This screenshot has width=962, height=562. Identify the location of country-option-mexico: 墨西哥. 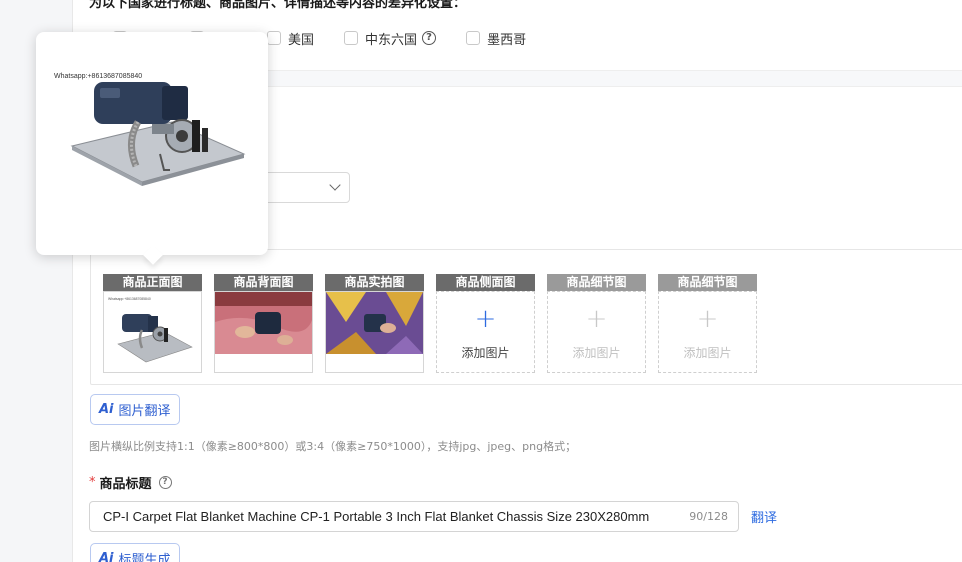
(496, 38).